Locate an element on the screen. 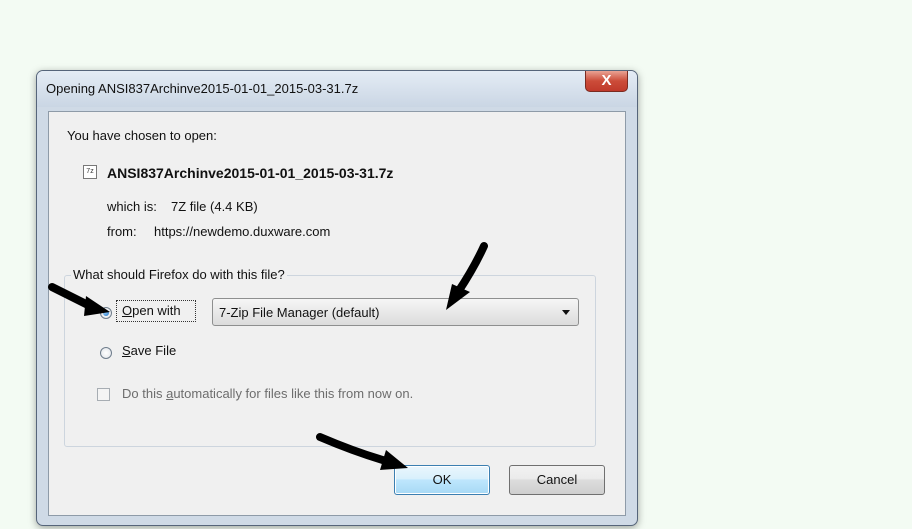 The width and height of the screenshot is (912, 529). arrow-to-open-with is located at coordinates (79, 299).